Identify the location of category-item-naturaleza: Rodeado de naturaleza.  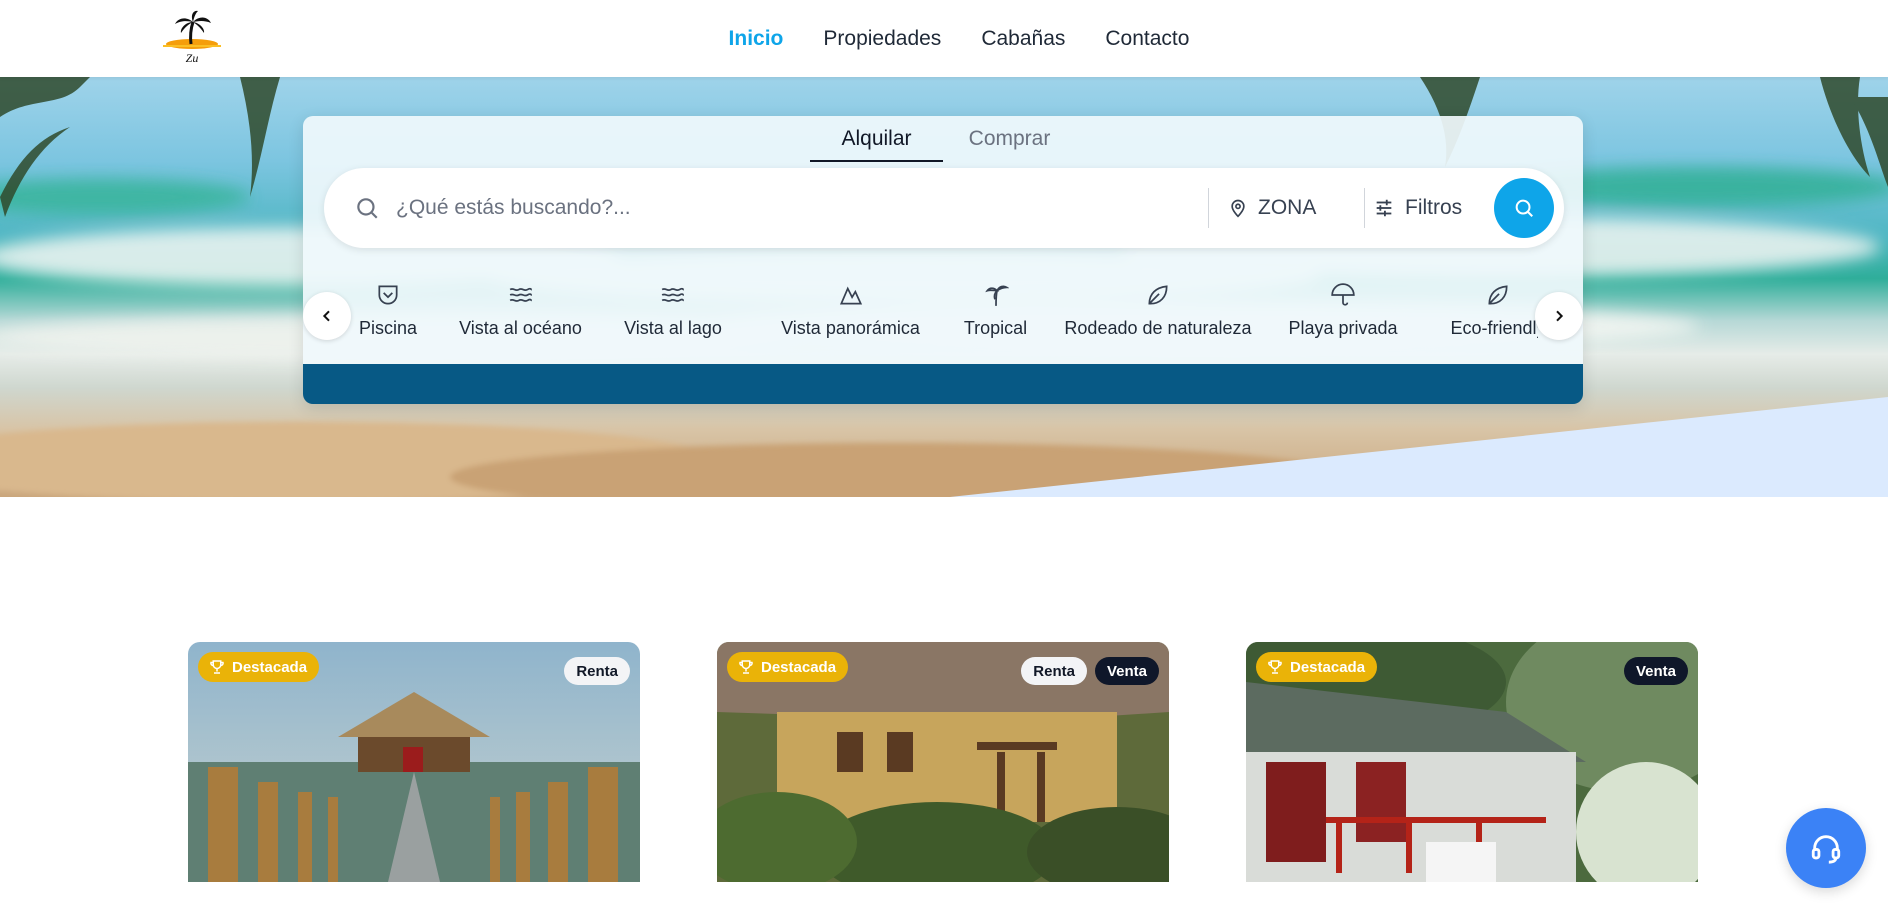
(1158, 311).